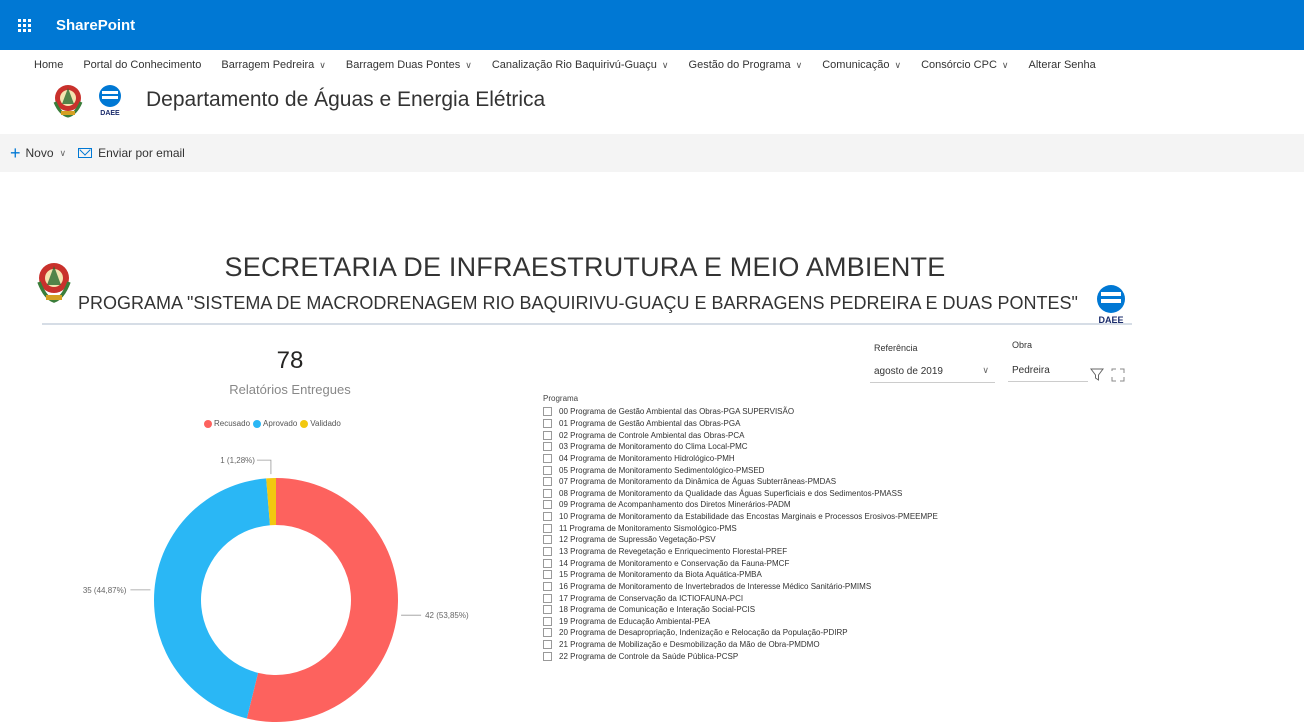  I want to click on legend-item: Aprovado, so click(275, 423).